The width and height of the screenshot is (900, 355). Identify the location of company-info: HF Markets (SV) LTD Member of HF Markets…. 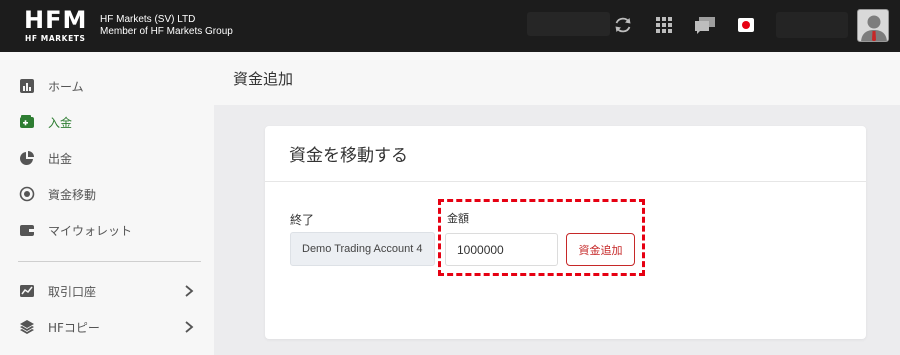
(166, 26).